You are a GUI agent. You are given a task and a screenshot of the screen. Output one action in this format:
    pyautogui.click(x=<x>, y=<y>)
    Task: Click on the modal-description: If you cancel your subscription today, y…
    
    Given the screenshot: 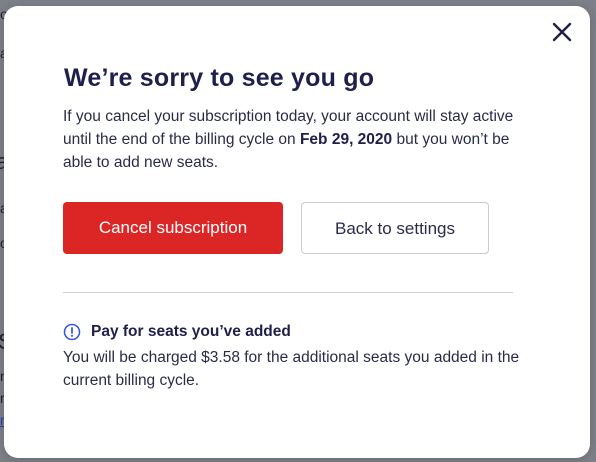 What is the action you would take?
    pyautogui.click(x=293, y=139)
    